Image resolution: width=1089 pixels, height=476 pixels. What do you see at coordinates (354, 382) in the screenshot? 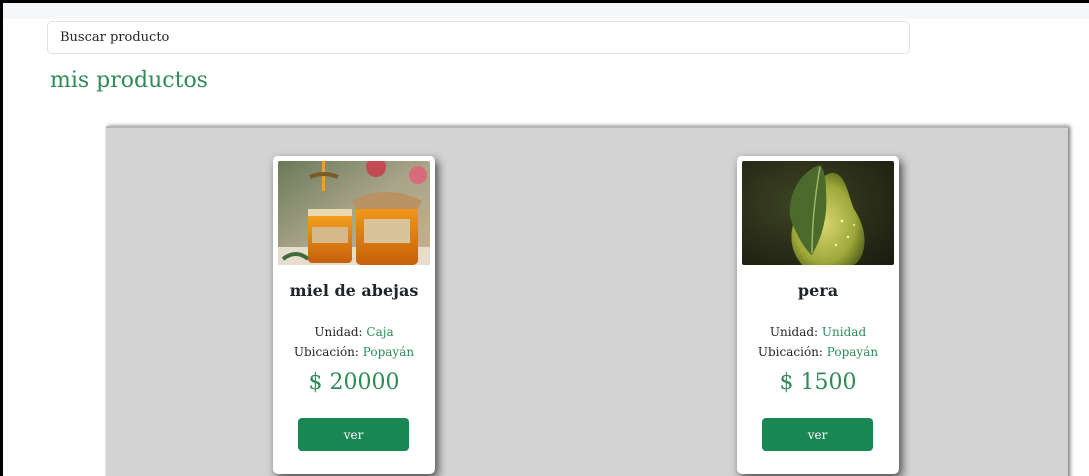
I see `product-price: $ 20000` at bounding box center [354, 382].